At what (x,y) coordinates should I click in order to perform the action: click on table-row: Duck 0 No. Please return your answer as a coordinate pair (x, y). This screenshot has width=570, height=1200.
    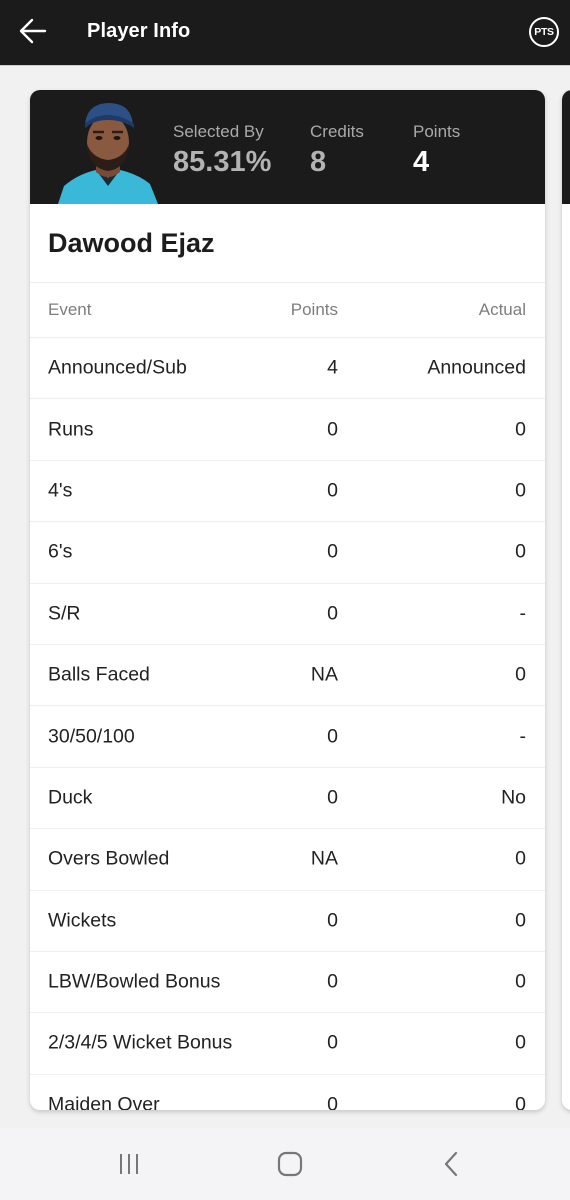
    Looking at the image, I should click on (287, 799).